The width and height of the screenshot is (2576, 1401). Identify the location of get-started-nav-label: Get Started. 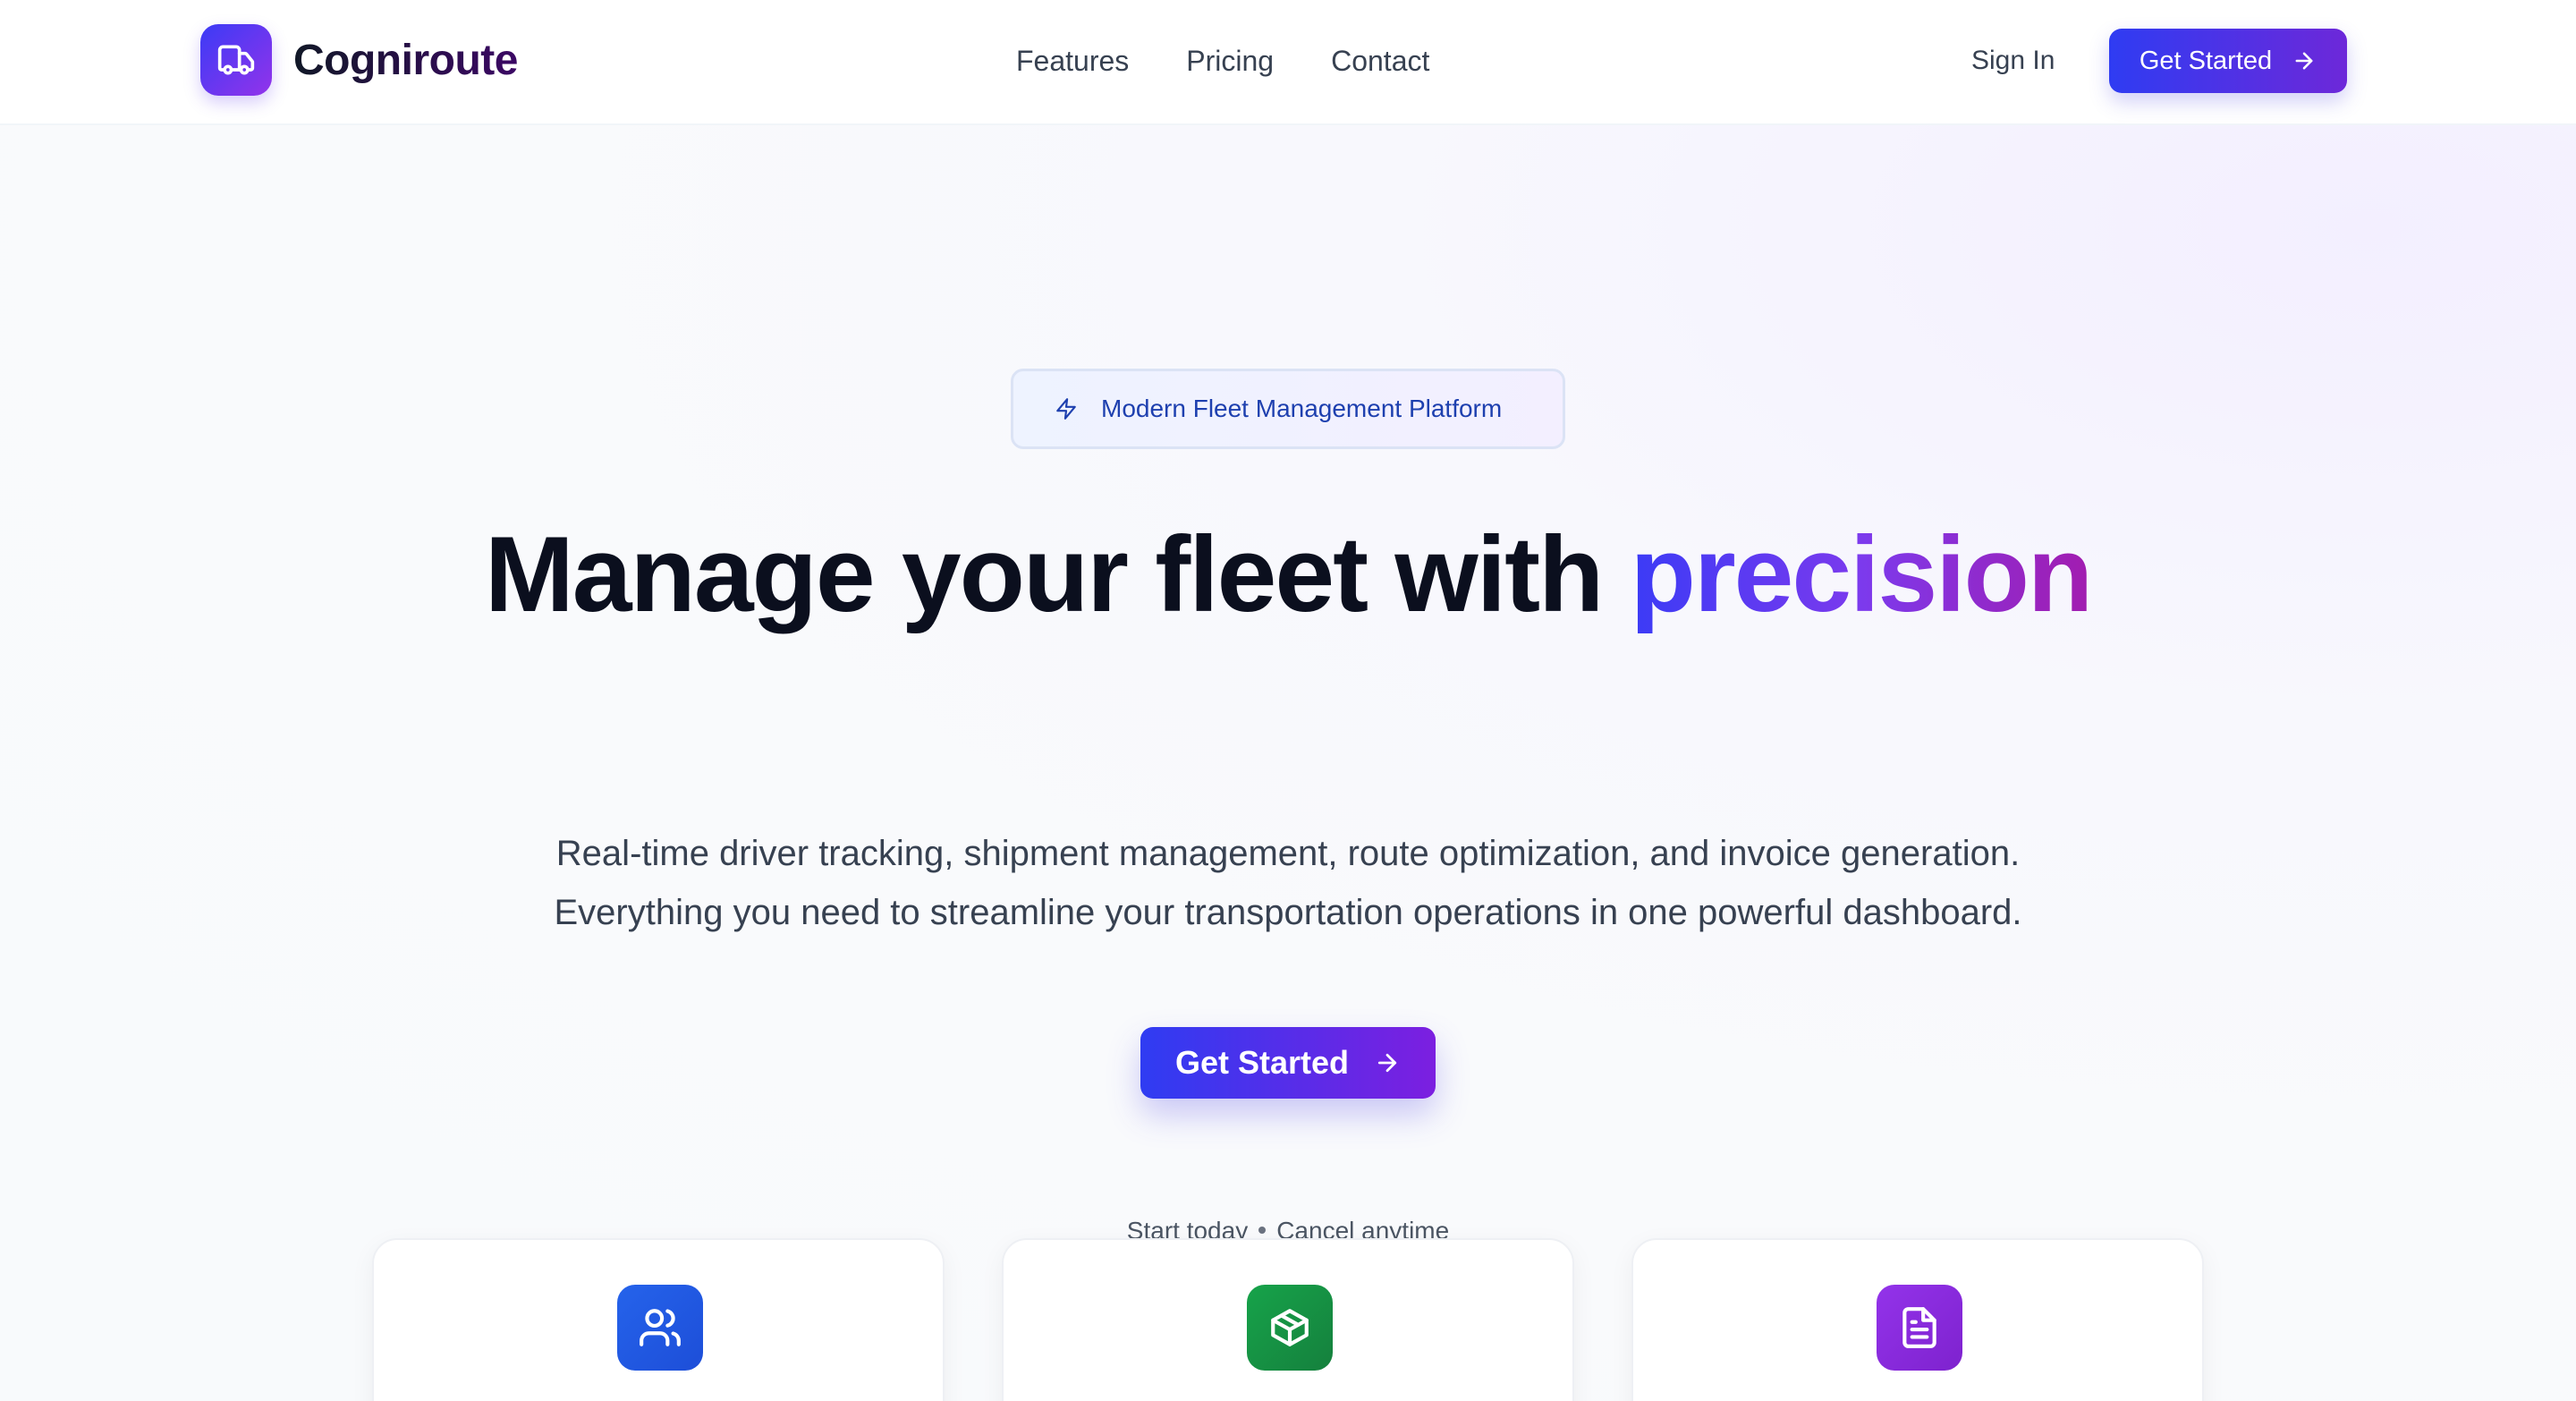
(2206, 60).